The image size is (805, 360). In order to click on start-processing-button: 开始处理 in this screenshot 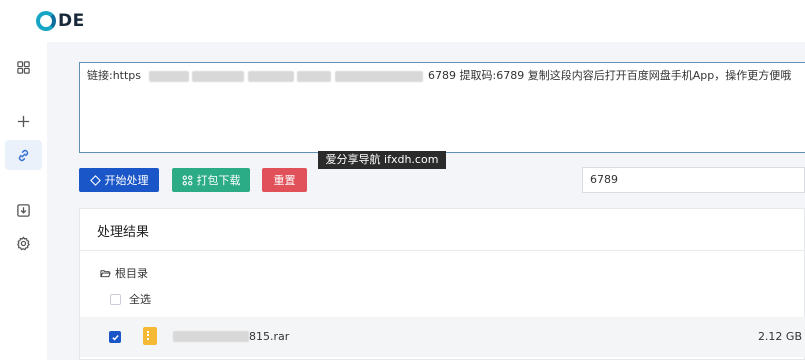, I will do `click(119, 180)`.